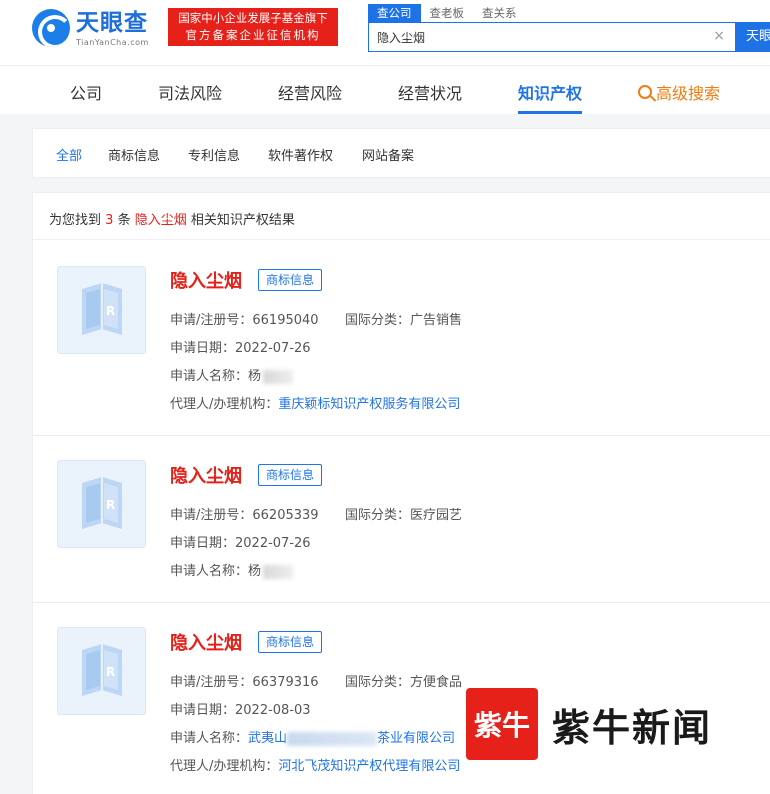 The height and width of the screenshot is (794, 770). I want to click on search-tab-boss: 查老板, so click(447, 13).